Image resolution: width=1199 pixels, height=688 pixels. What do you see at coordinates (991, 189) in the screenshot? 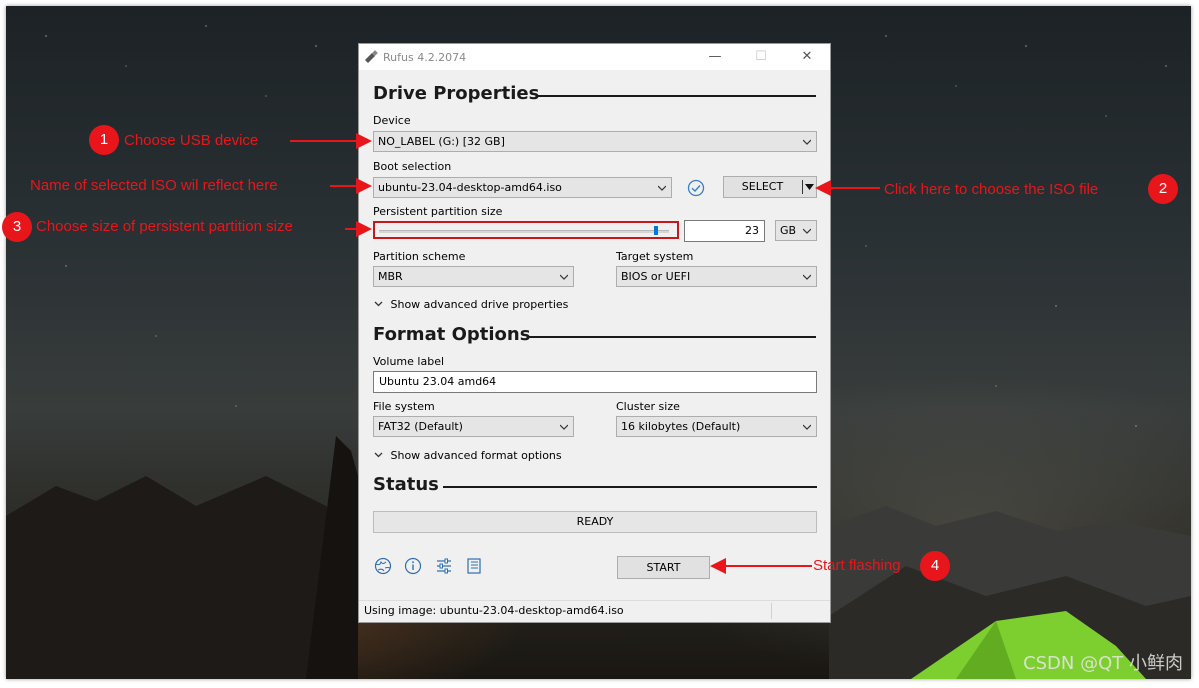
I see `annotation-text-2: Click here to choose the ISO file` at bounding box center [991, 189].